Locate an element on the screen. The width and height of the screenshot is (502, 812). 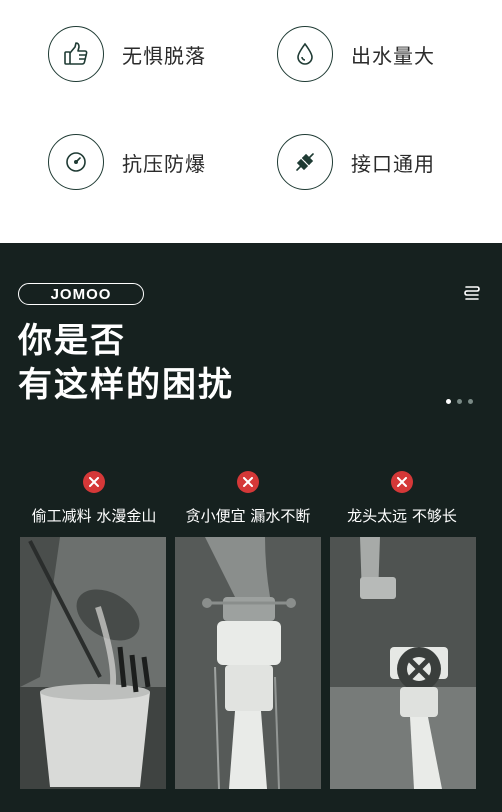
water-drop-icon is located at coordinates (305, 53).